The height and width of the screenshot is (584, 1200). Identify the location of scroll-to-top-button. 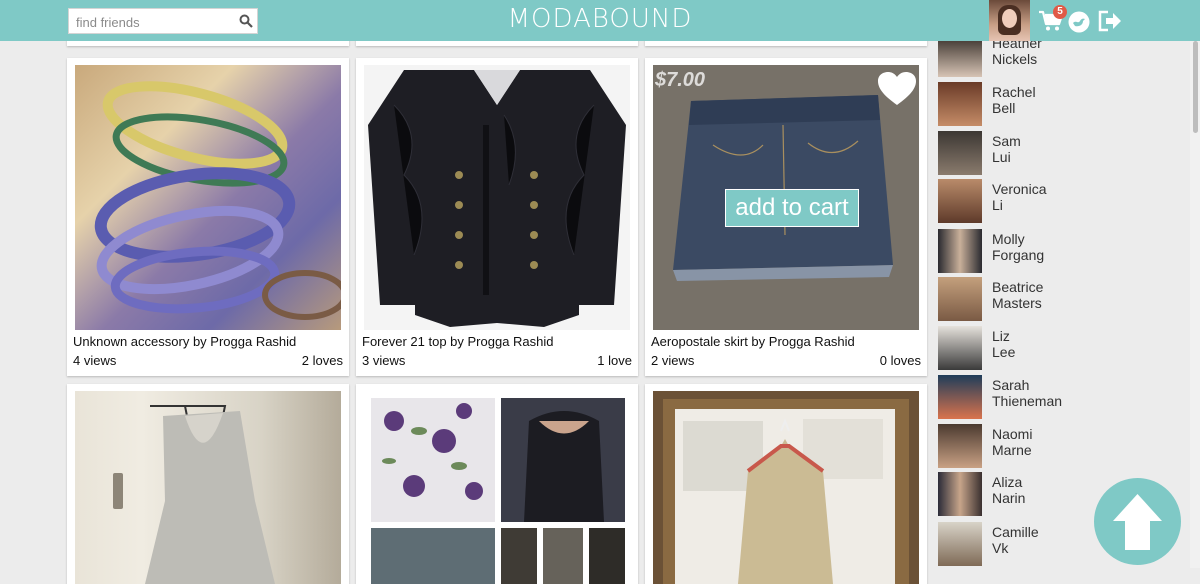
(1137, 521).